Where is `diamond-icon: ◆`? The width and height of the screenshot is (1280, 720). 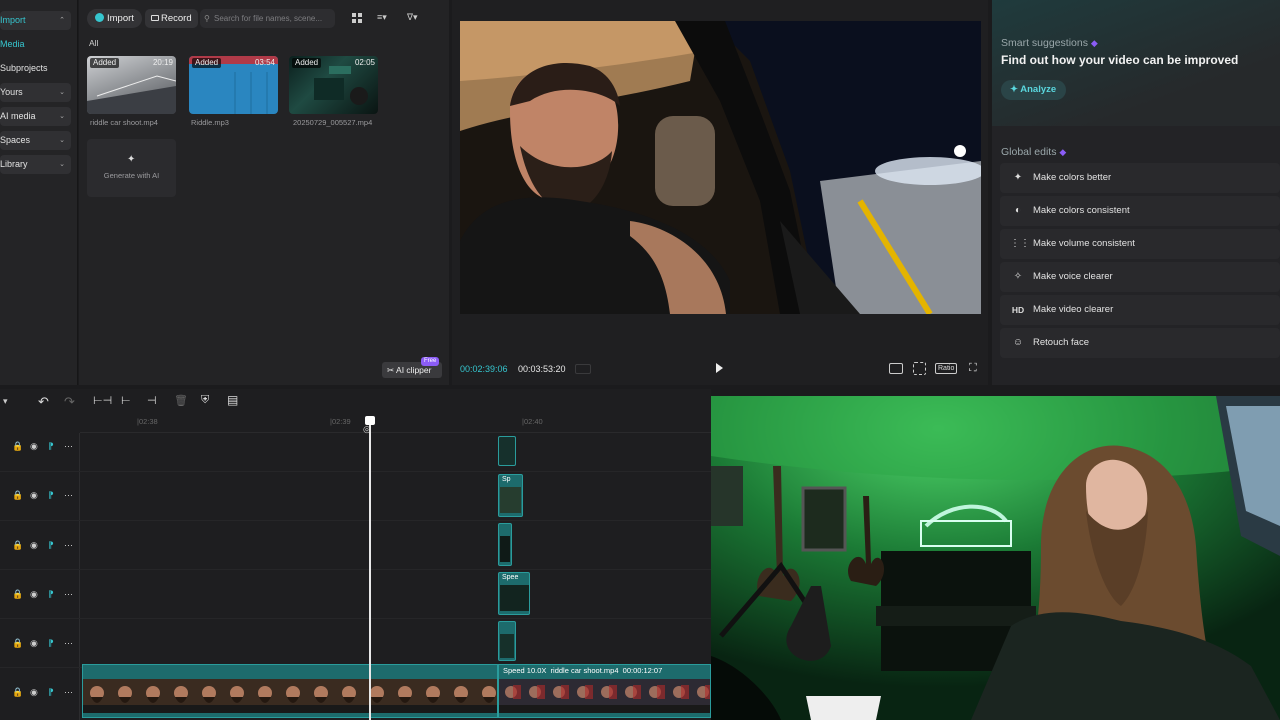 diamond-icon: ◆ is located at coordinates (1094, 43).